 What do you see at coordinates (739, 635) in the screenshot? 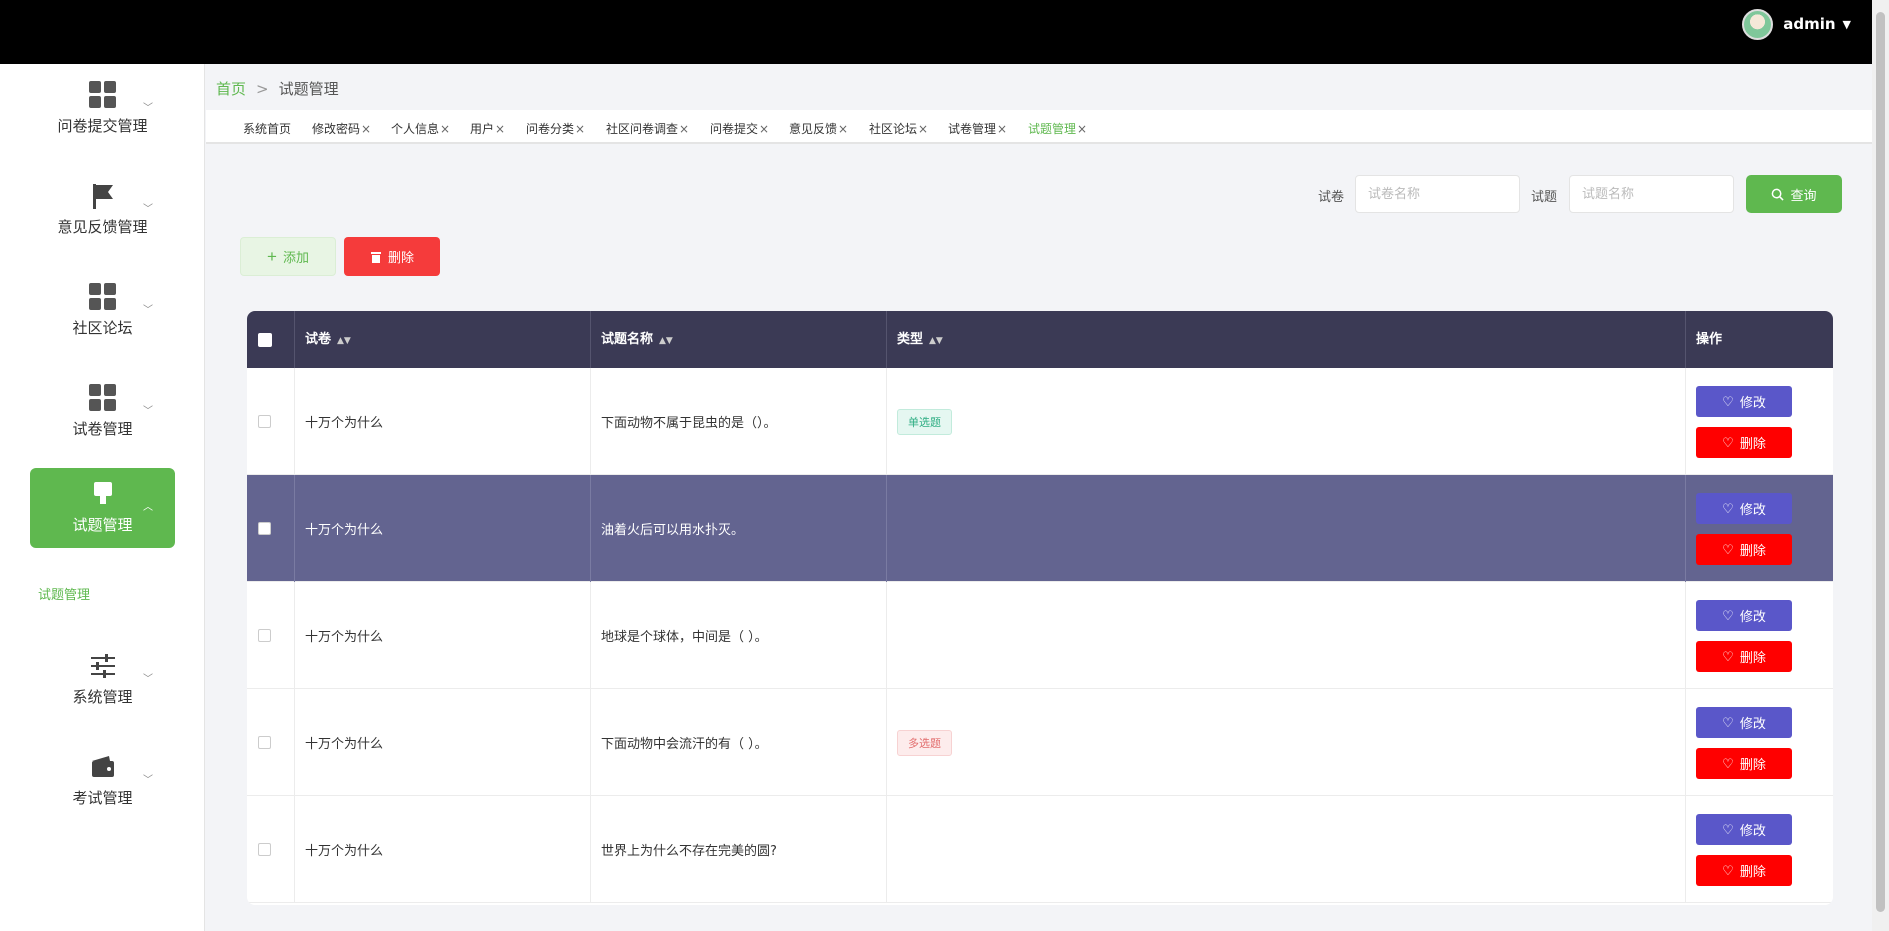
I see `name-cell: 地球是个球体，中间是（ ）。` at bounding box center [739, 635].